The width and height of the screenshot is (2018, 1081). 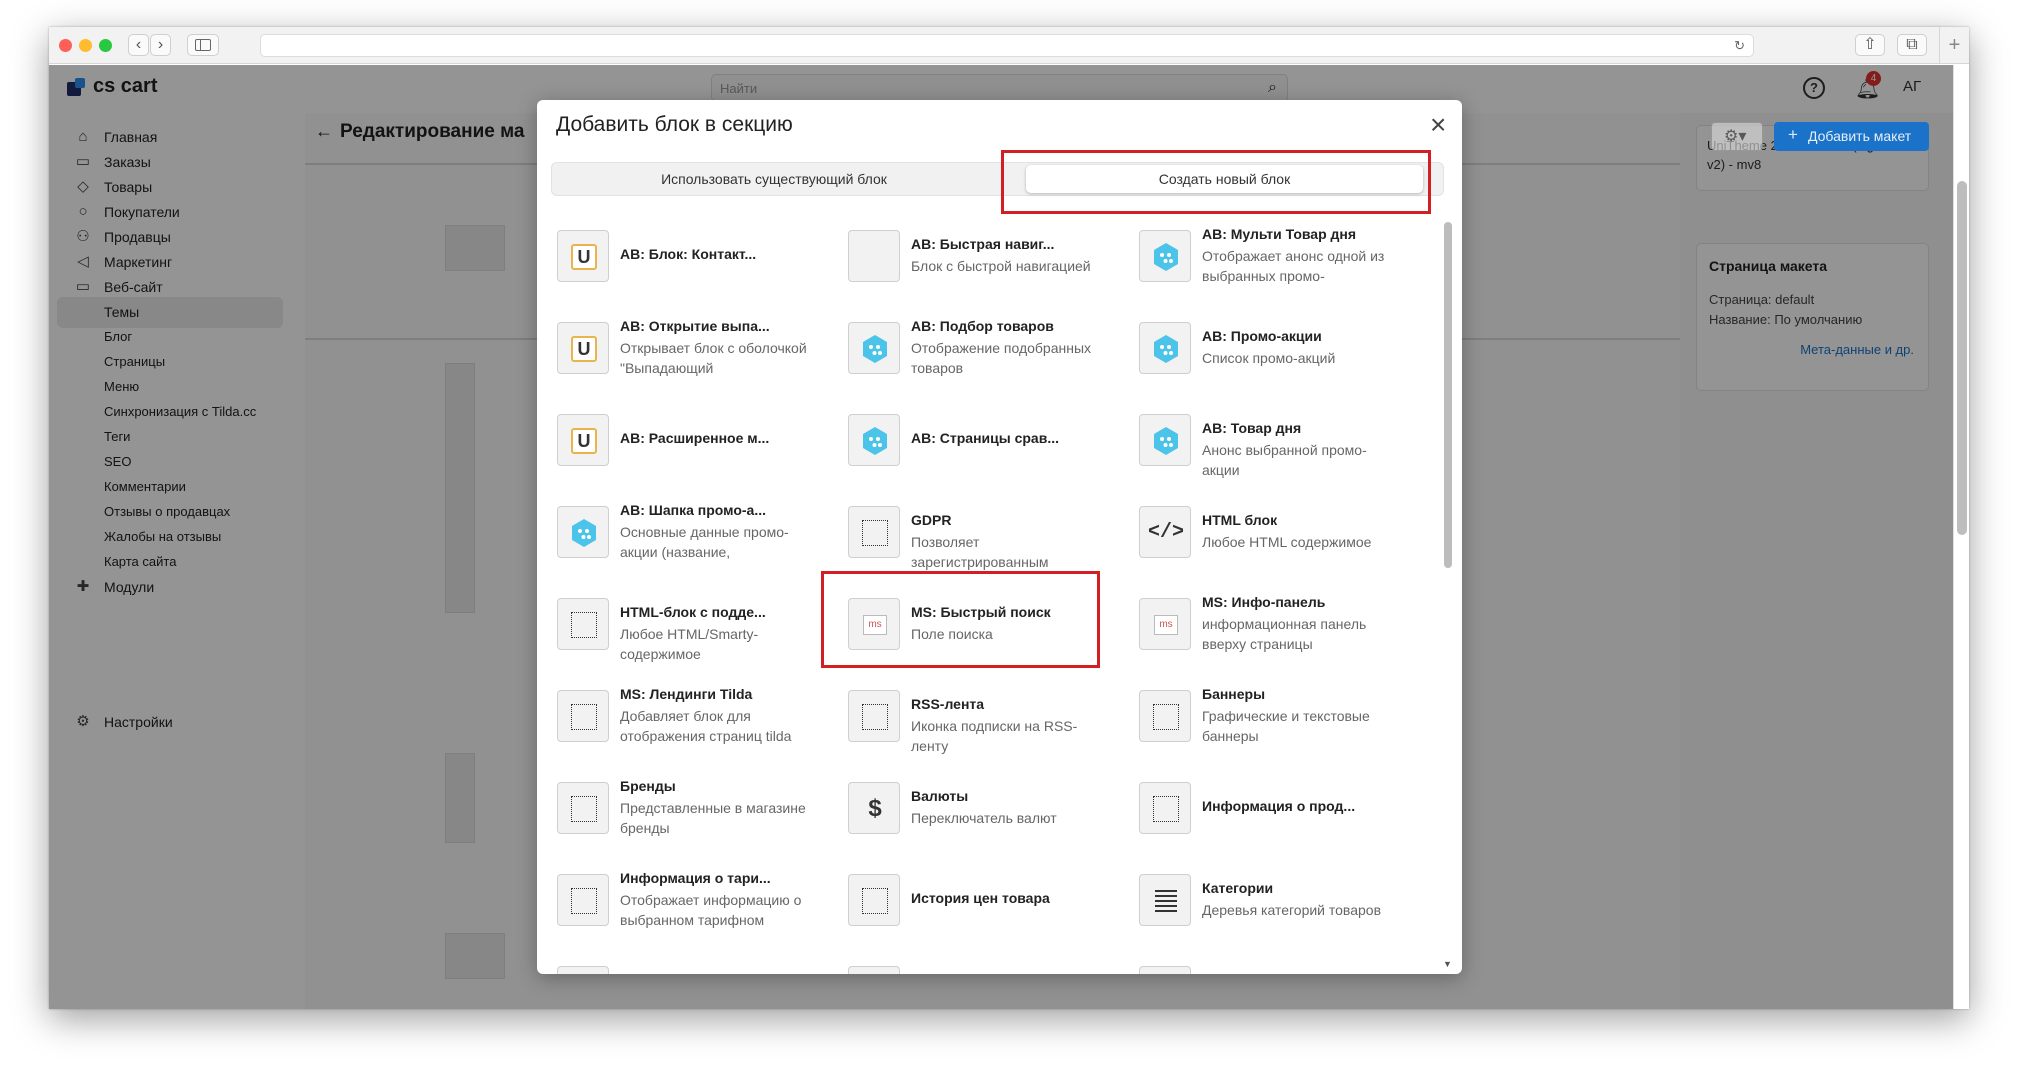 I want to click on block-item-name: MS: Быстрый поиск, so click(x=981, y=612).